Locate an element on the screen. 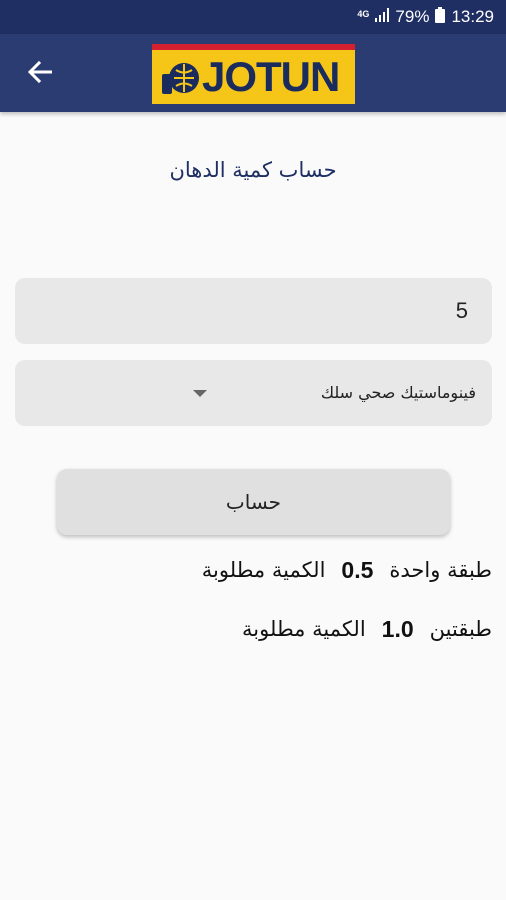 The image size is (506, 900). globe-hand-icon is located at coordinates (181, 77).